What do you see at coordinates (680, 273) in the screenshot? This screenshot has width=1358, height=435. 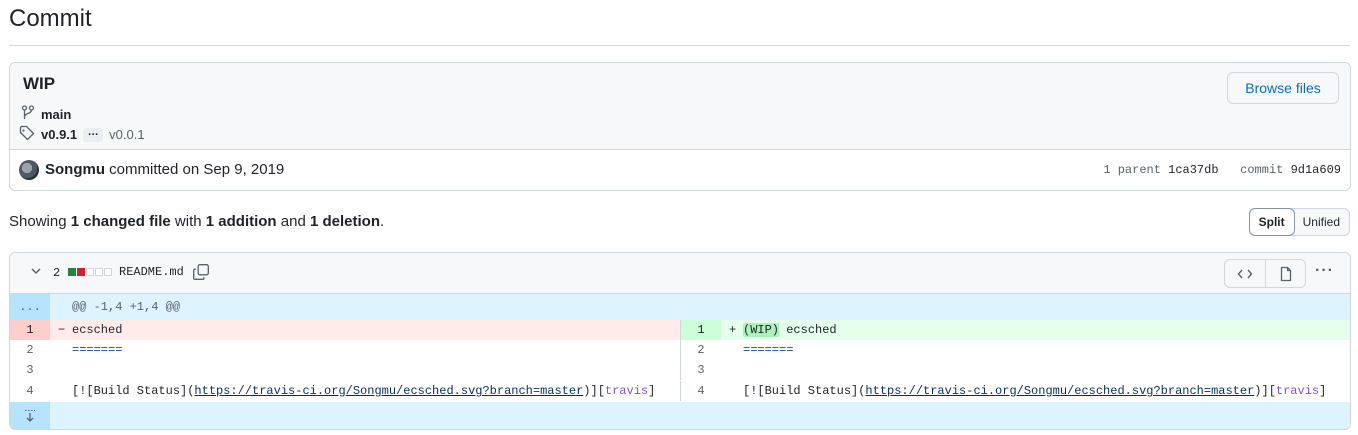 I see `file-diff-header: 2 README.md ···` at bounding box center [680, 273].